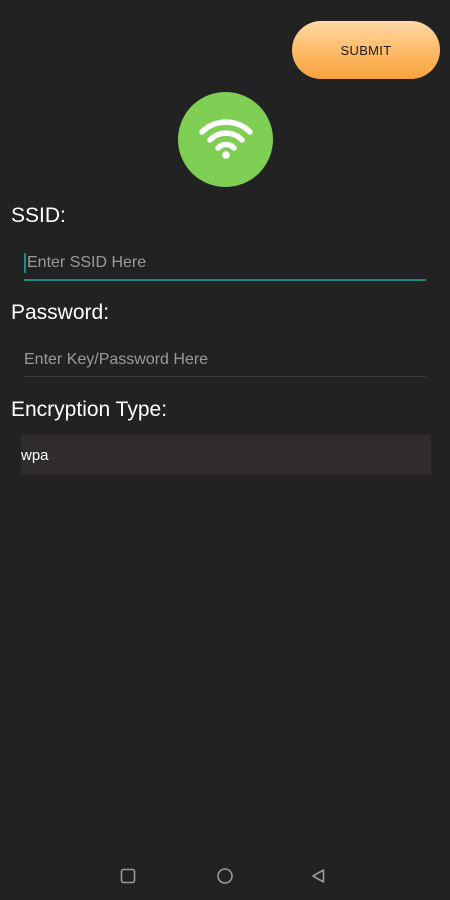 Image resolution: width=450 pixels, height=900 pixels. What do you see at coordinates (226, 455) in the screenshot?
I see `encryption-type-select: wpa` at bounding box center [226, 455].